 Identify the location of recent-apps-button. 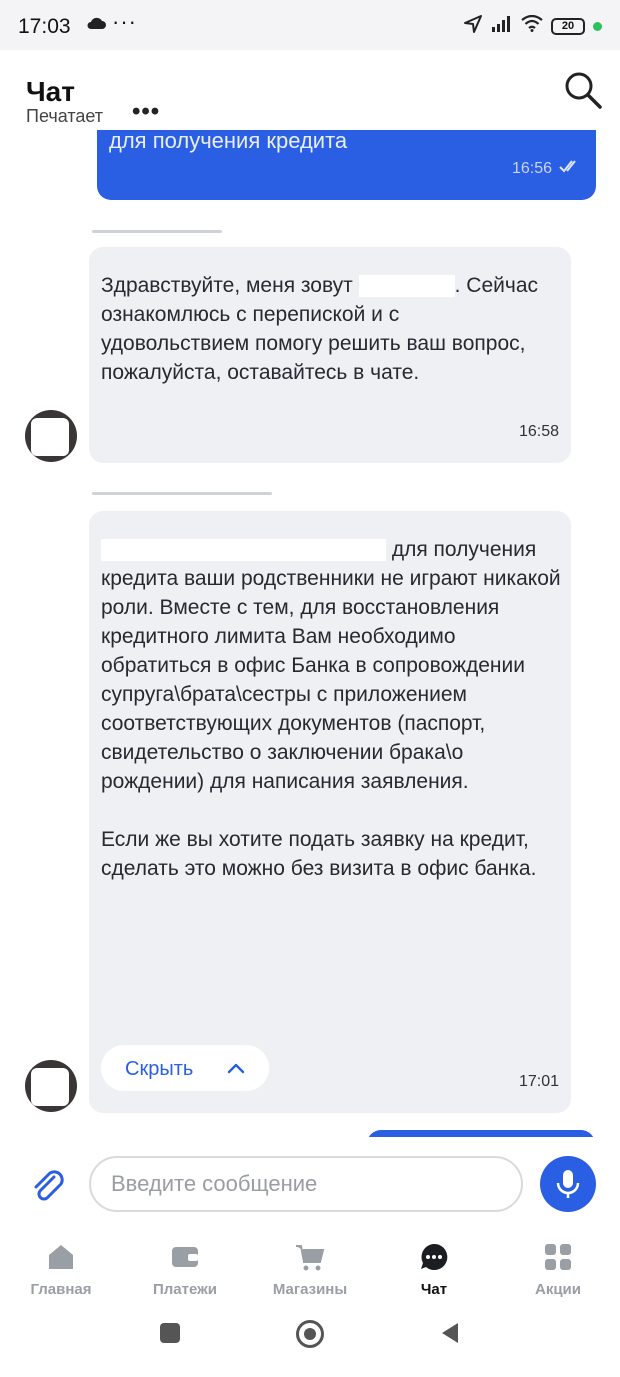
(170, 1333).